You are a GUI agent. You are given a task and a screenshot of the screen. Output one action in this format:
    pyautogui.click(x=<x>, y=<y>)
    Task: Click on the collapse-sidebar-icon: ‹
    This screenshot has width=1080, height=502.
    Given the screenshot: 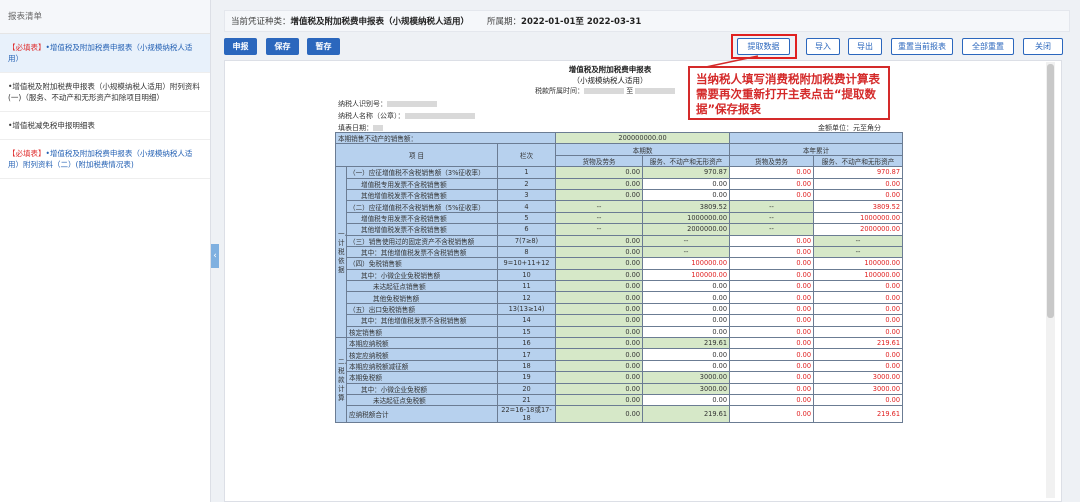 What is the action you would take?
    pyautogui.click(x=215, y=256)
    